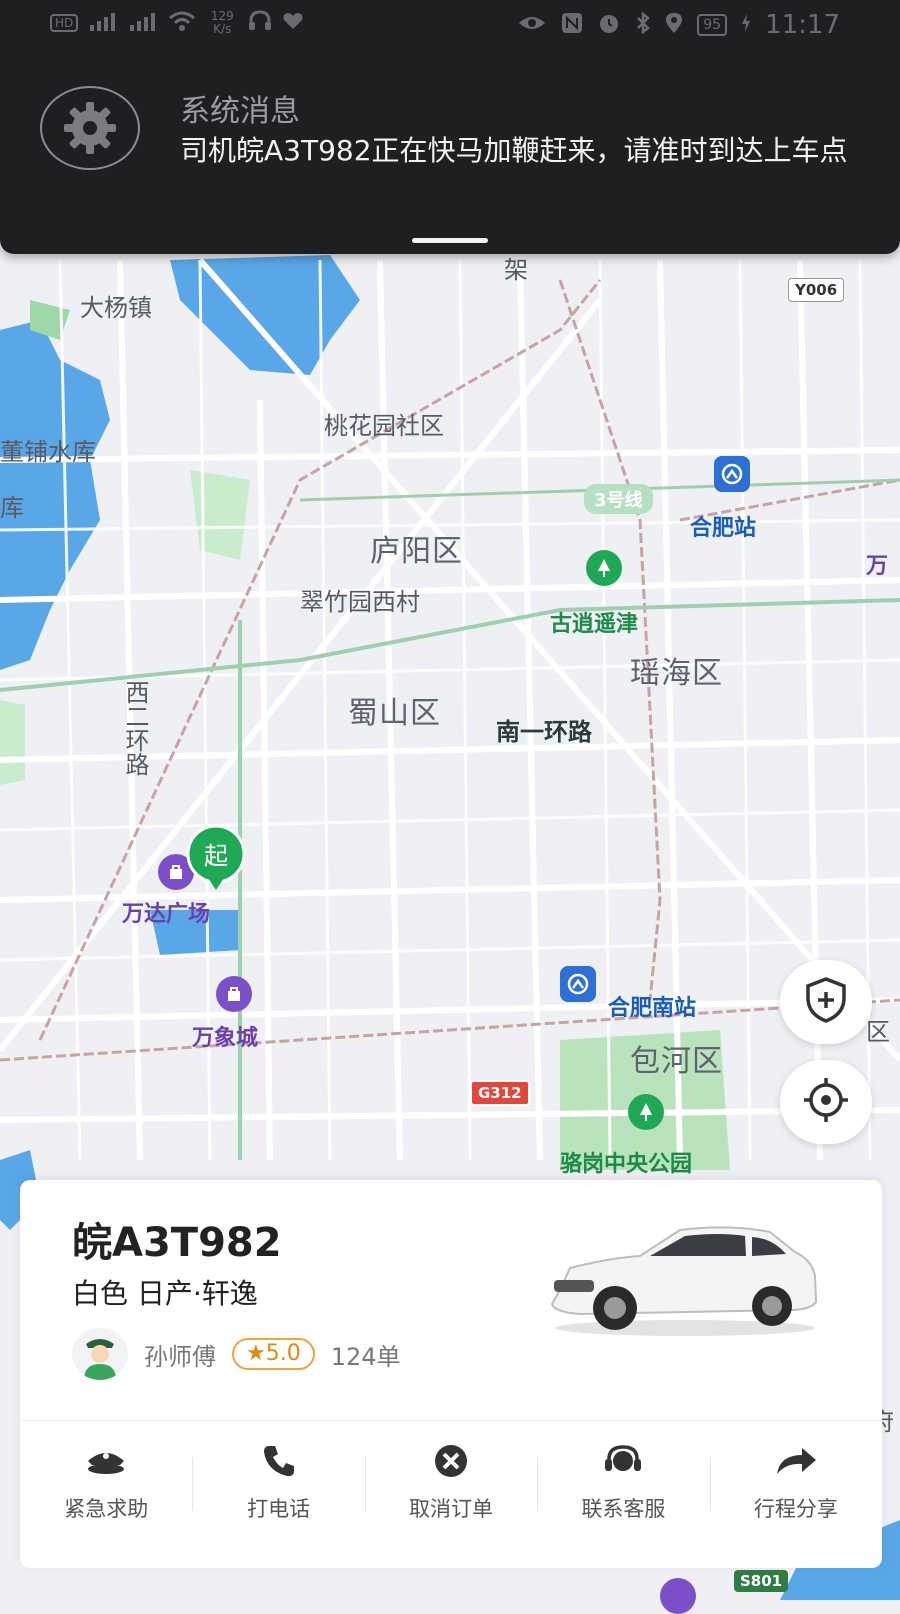  I want to click on police-cap-icon, so click(106, 1461).